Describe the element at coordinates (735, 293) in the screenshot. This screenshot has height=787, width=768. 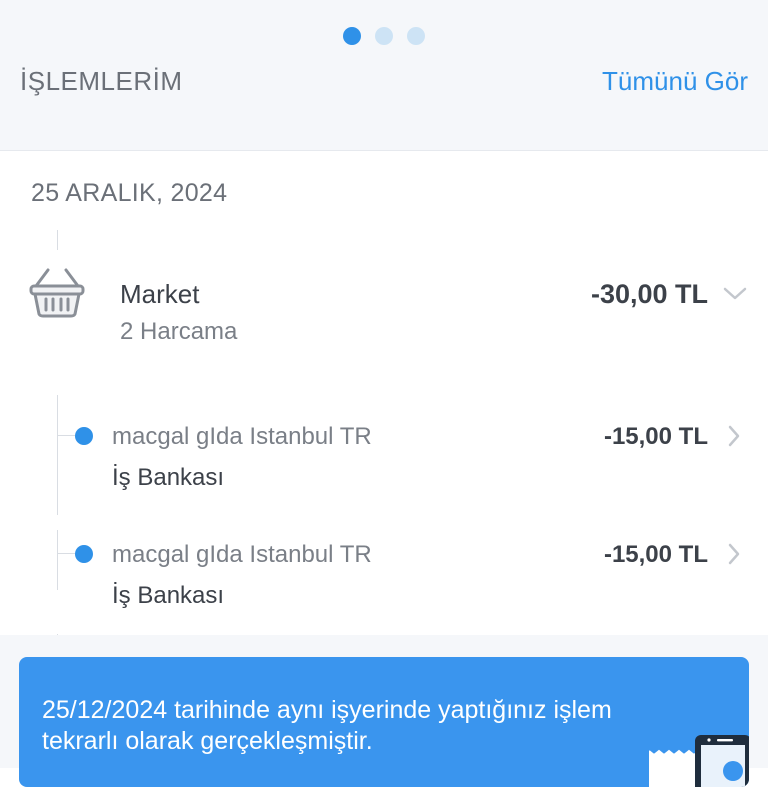
I see `chevron-down-icon` at that location.